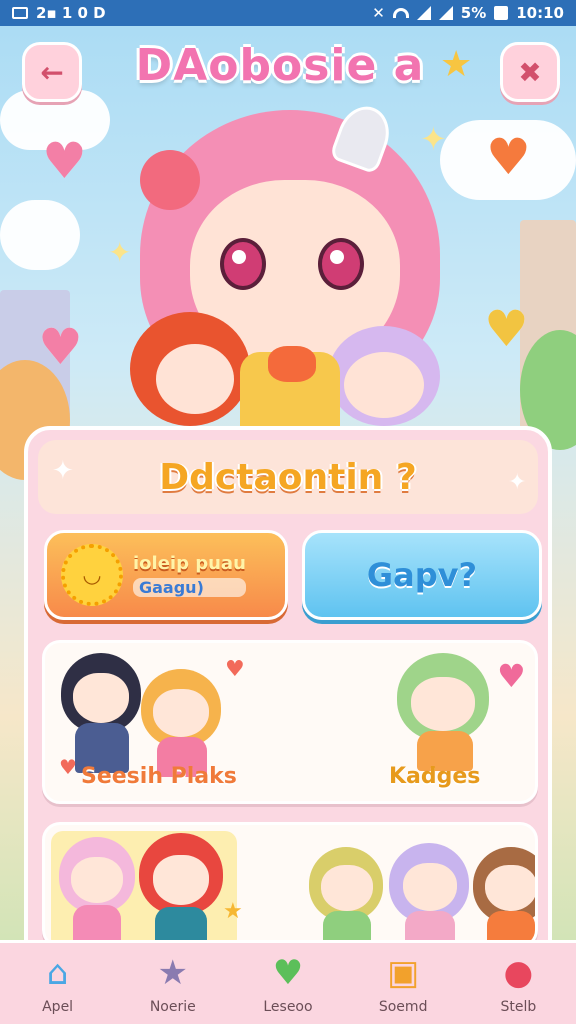  Describe the element at coordinates (189, 587) in the screenshot. I see `daily-quest-subtitle: Gaagu)` at that location.